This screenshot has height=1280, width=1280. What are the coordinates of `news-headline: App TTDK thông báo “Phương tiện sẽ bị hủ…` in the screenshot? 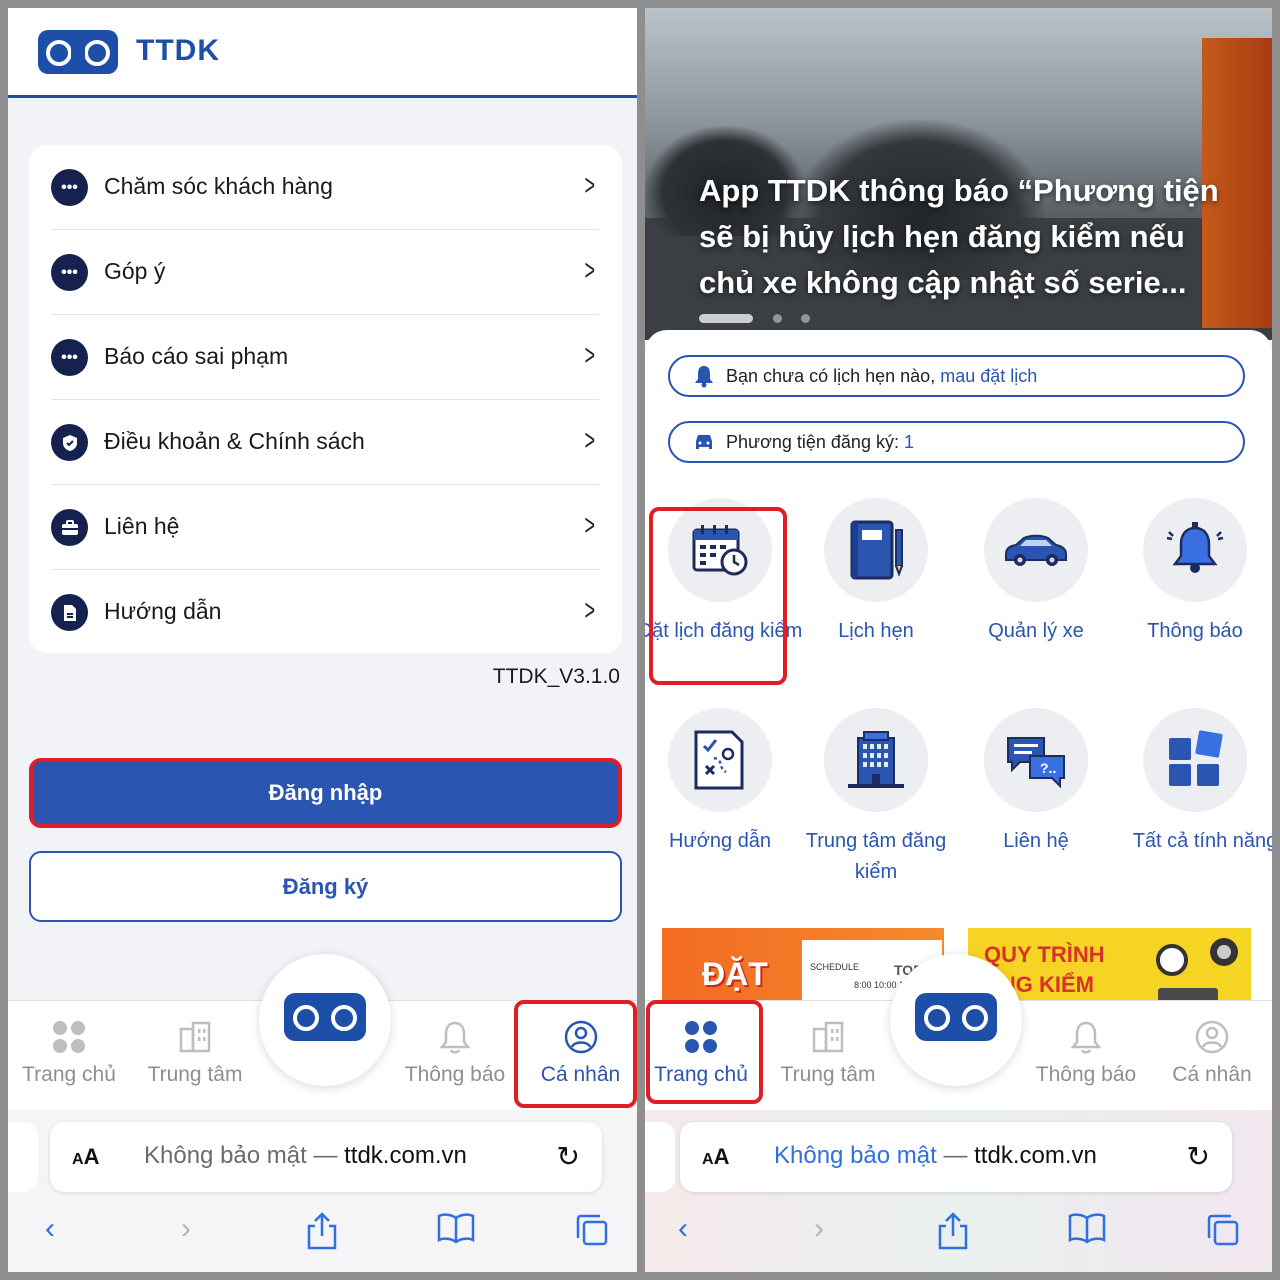 It's located at (969, 237).